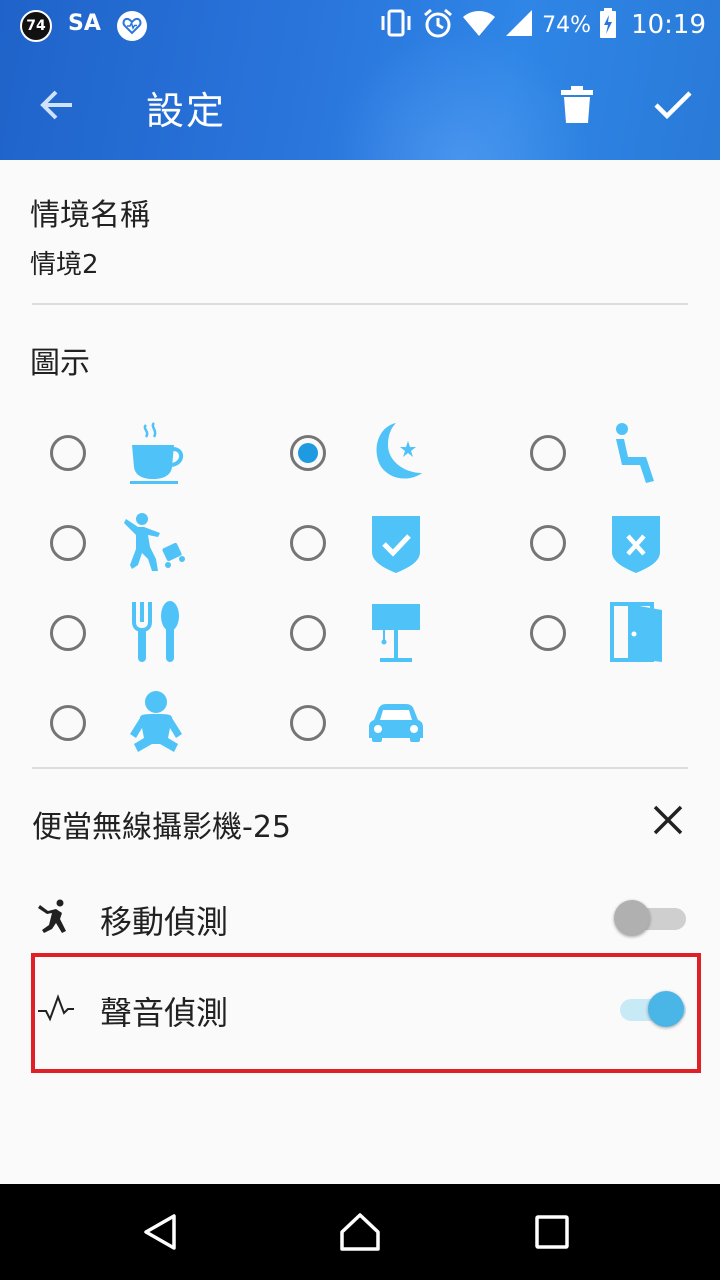 This screenshot has width=720, height=1280. What do you see at coordinates (308, 453) in the screenshot?
I see `radio-moon` at bounding box center [308, 453].